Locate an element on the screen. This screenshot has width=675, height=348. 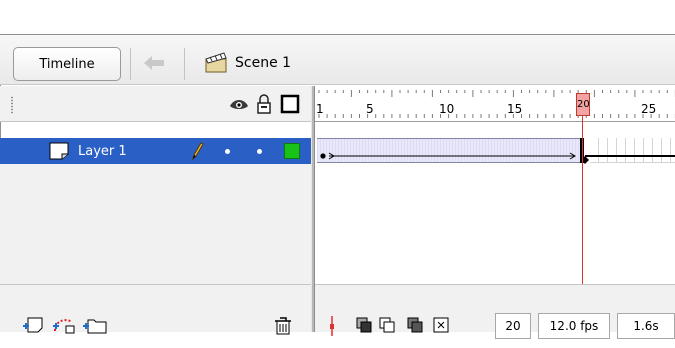
playhead: 20 is located at coordinates (583, 104).